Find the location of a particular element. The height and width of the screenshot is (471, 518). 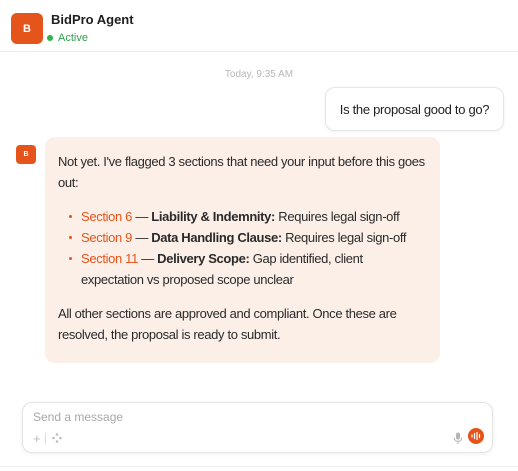

agent-avatar: B is located at coordinates (27, 28).